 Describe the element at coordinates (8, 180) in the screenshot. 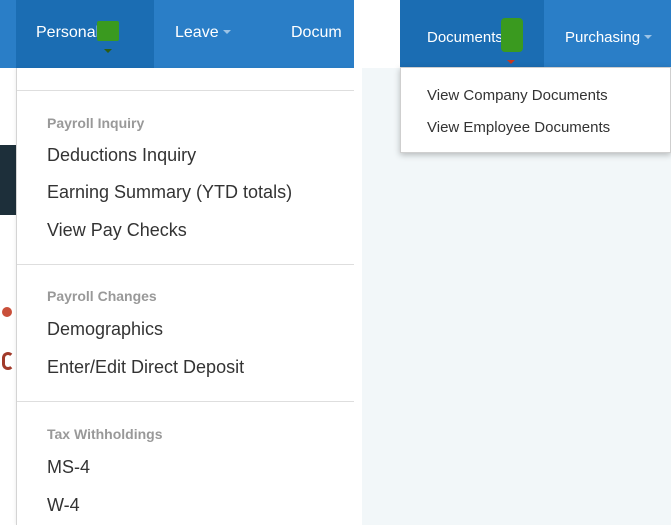

I see `background-dark-block` at that location.